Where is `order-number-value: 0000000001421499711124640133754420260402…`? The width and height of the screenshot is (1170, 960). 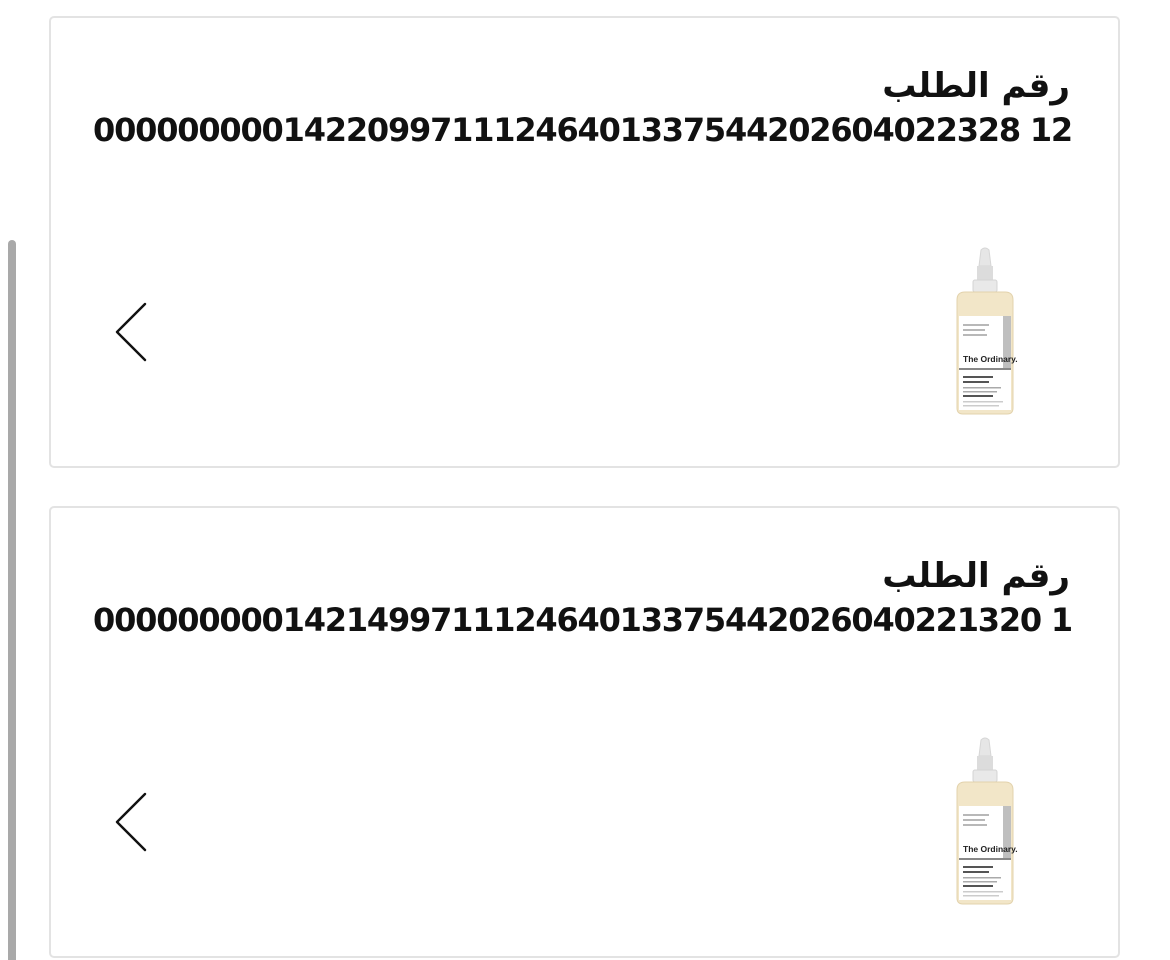
order-number-value: 0000000001421499711124640133754420260402… is located at coordinates (583, 620).